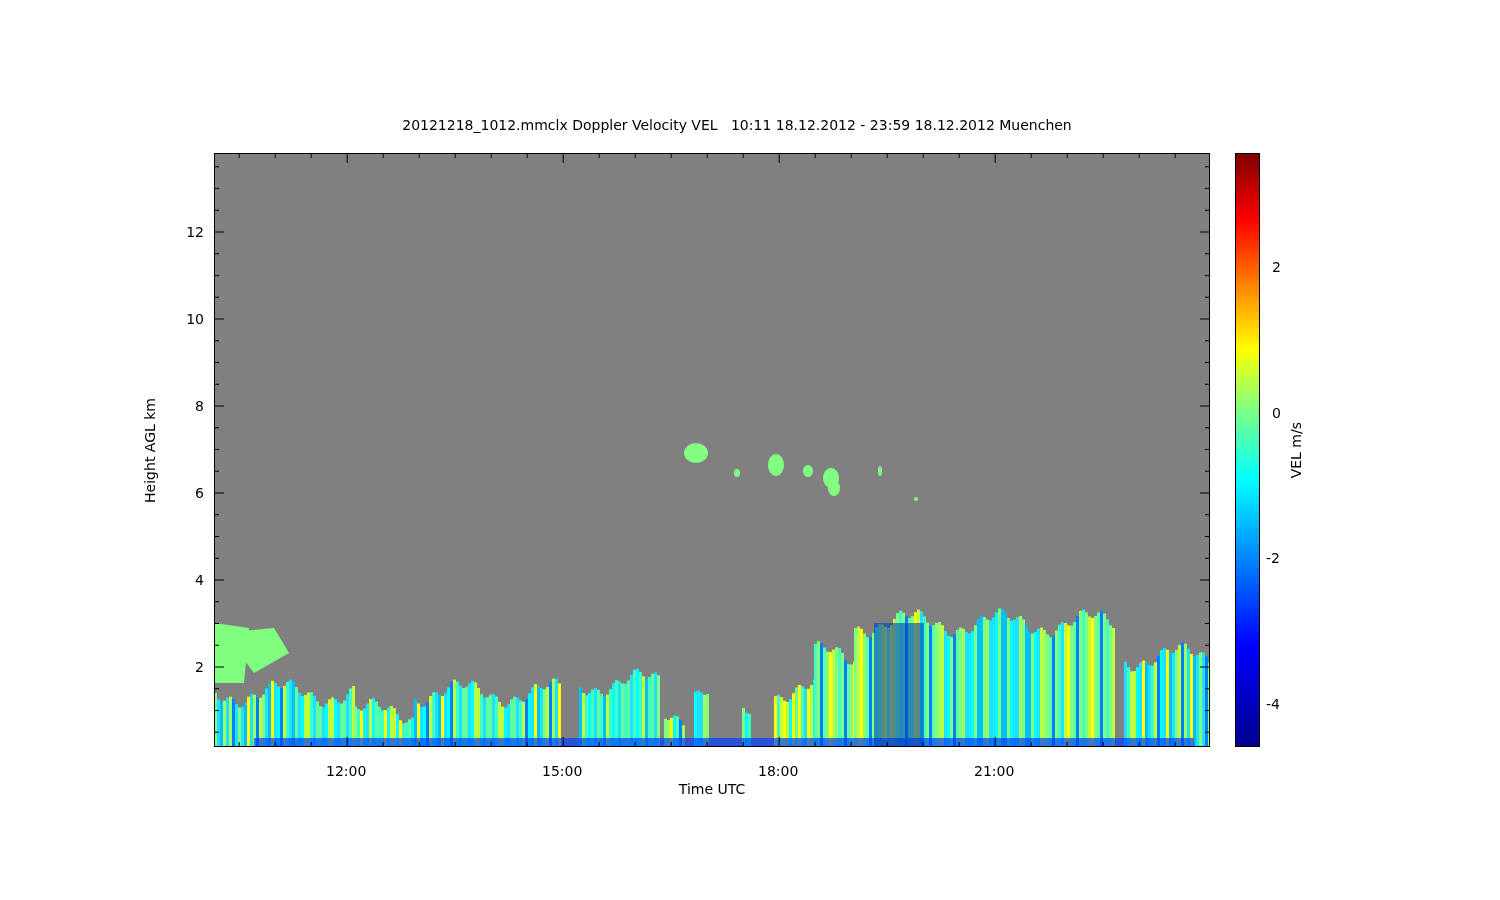  Describe the element at coordinates (199, 406) in the screenshot. I see `y-tick-label: 8` at that location.